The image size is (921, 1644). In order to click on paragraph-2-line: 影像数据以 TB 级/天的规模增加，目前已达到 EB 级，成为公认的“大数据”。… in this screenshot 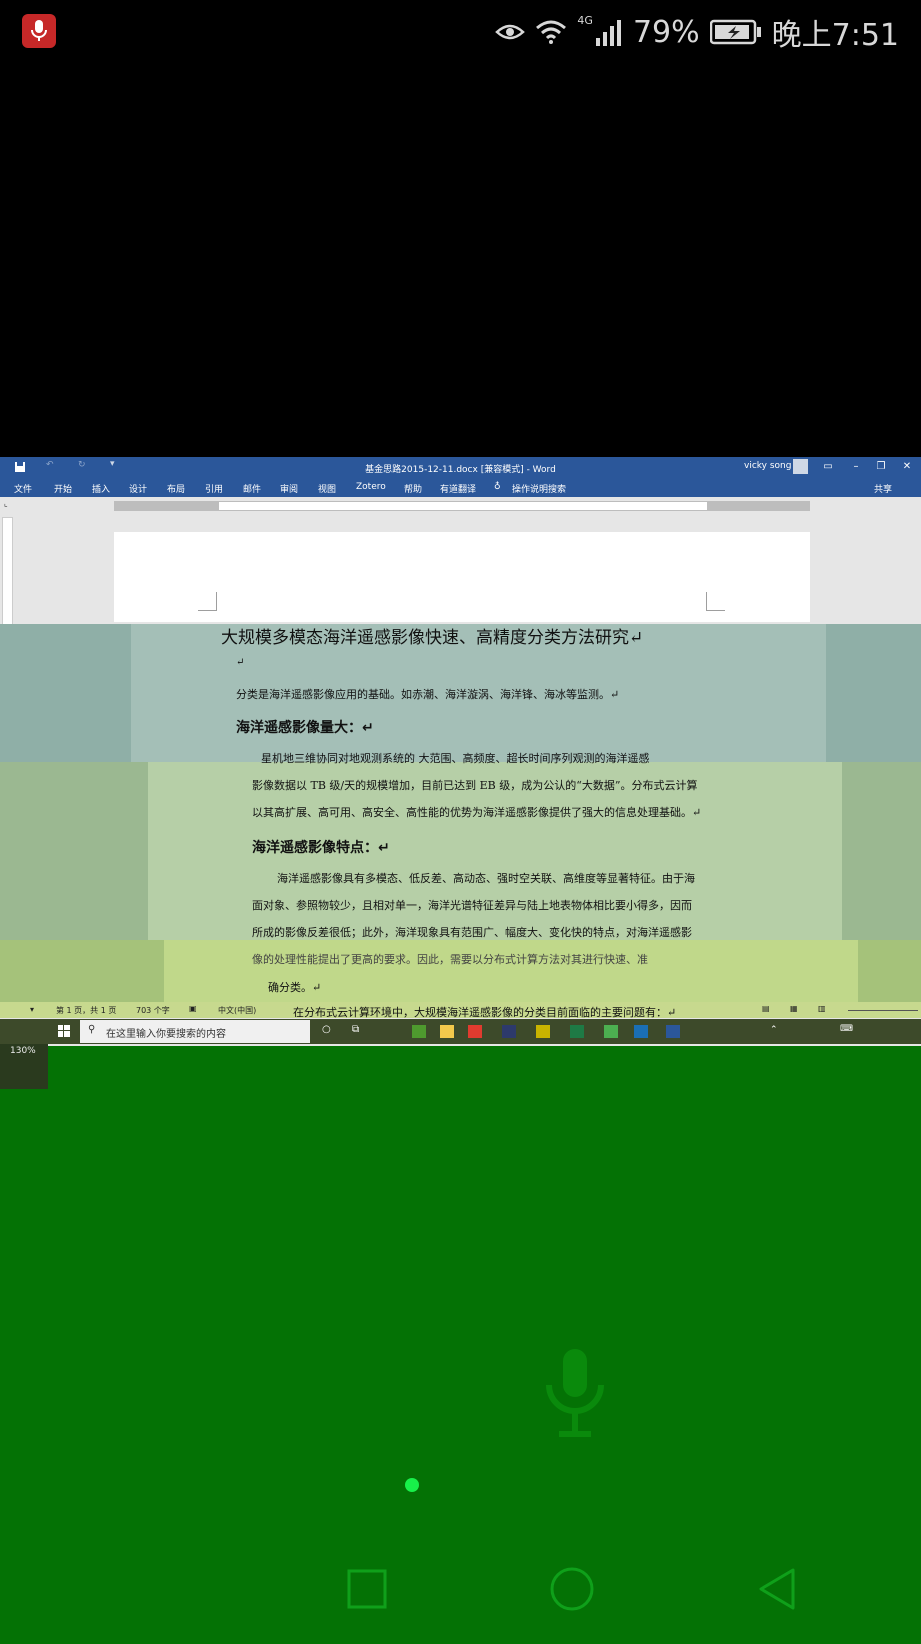, I will do `click(475, 785)`.